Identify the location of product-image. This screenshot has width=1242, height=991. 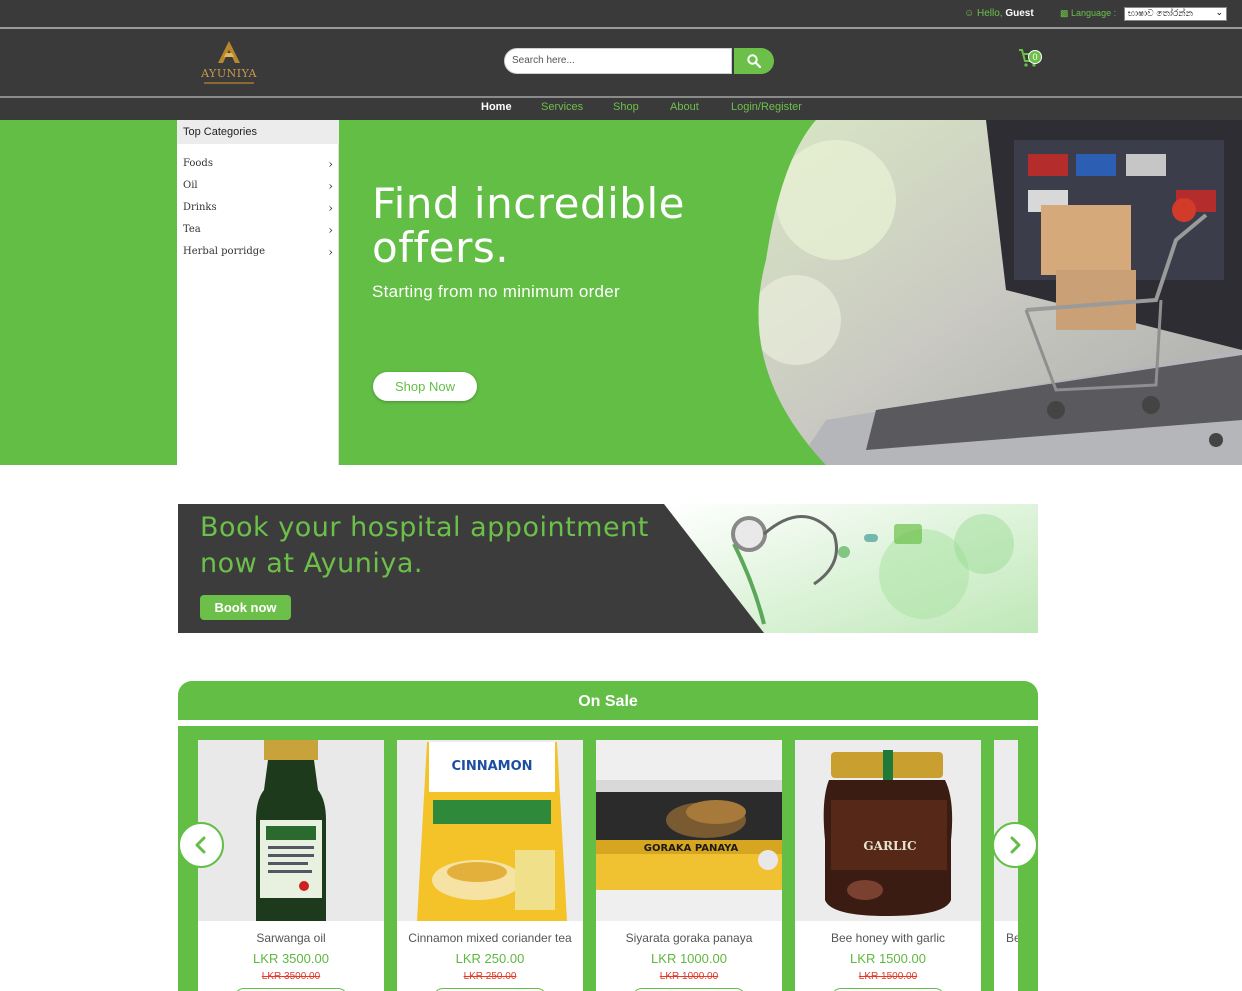
(291, 830).